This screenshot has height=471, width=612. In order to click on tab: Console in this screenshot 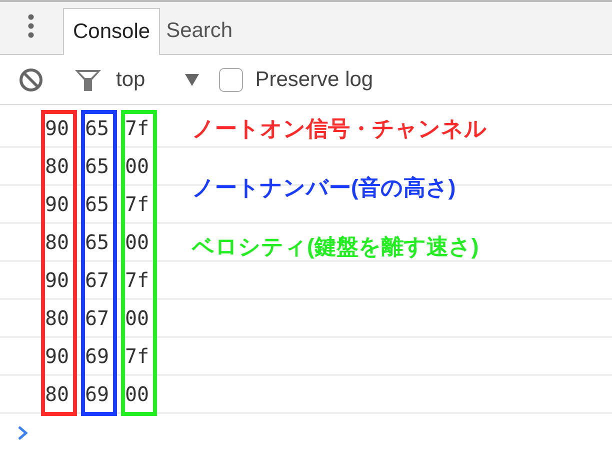, I will do `click(111, 31)`.